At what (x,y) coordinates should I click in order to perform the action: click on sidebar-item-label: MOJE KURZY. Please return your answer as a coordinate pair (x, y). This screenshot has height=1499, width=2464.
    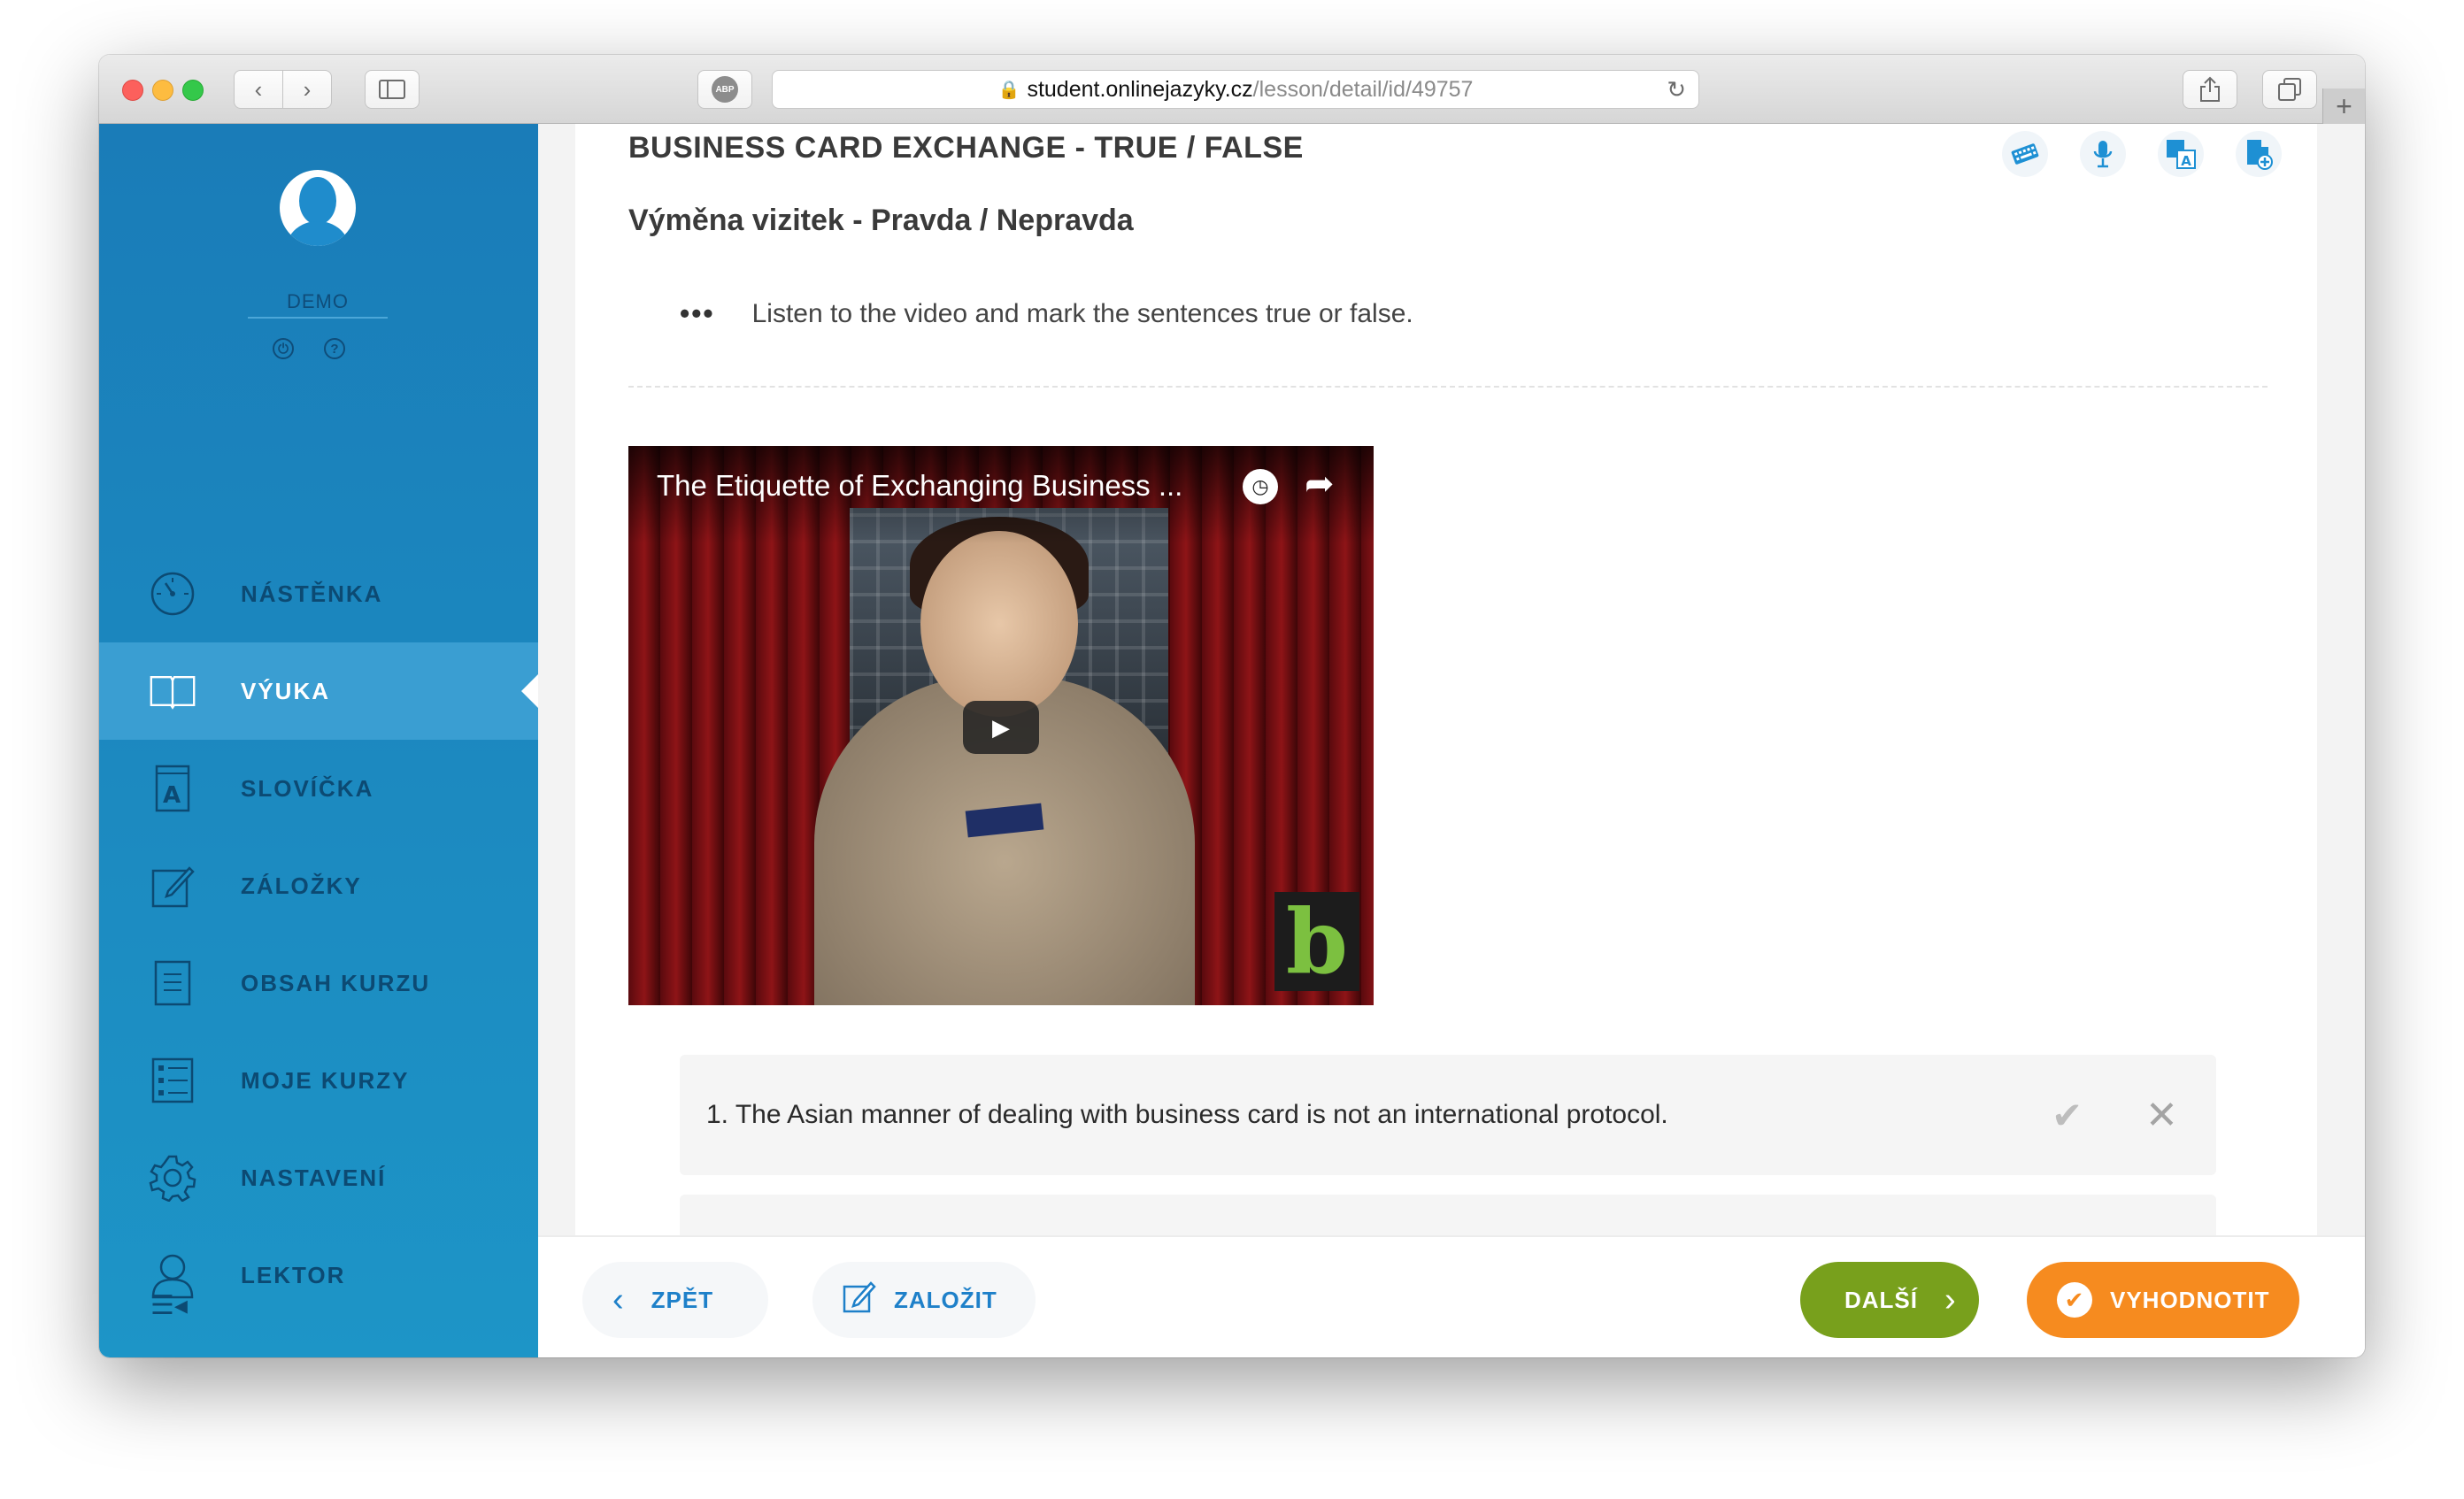
    Looking at the image, I should click on (326, 1080).